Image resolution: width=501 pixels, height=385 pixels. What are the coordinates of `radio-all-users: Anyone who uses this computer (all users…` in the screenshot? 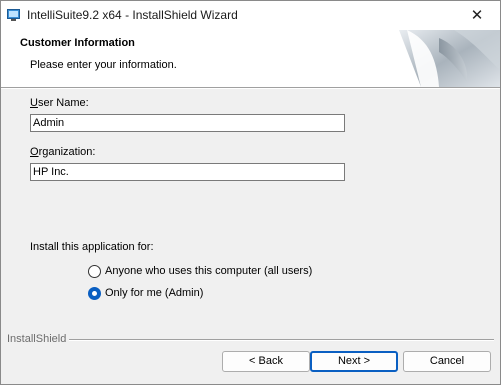 It's located at (200, 271).